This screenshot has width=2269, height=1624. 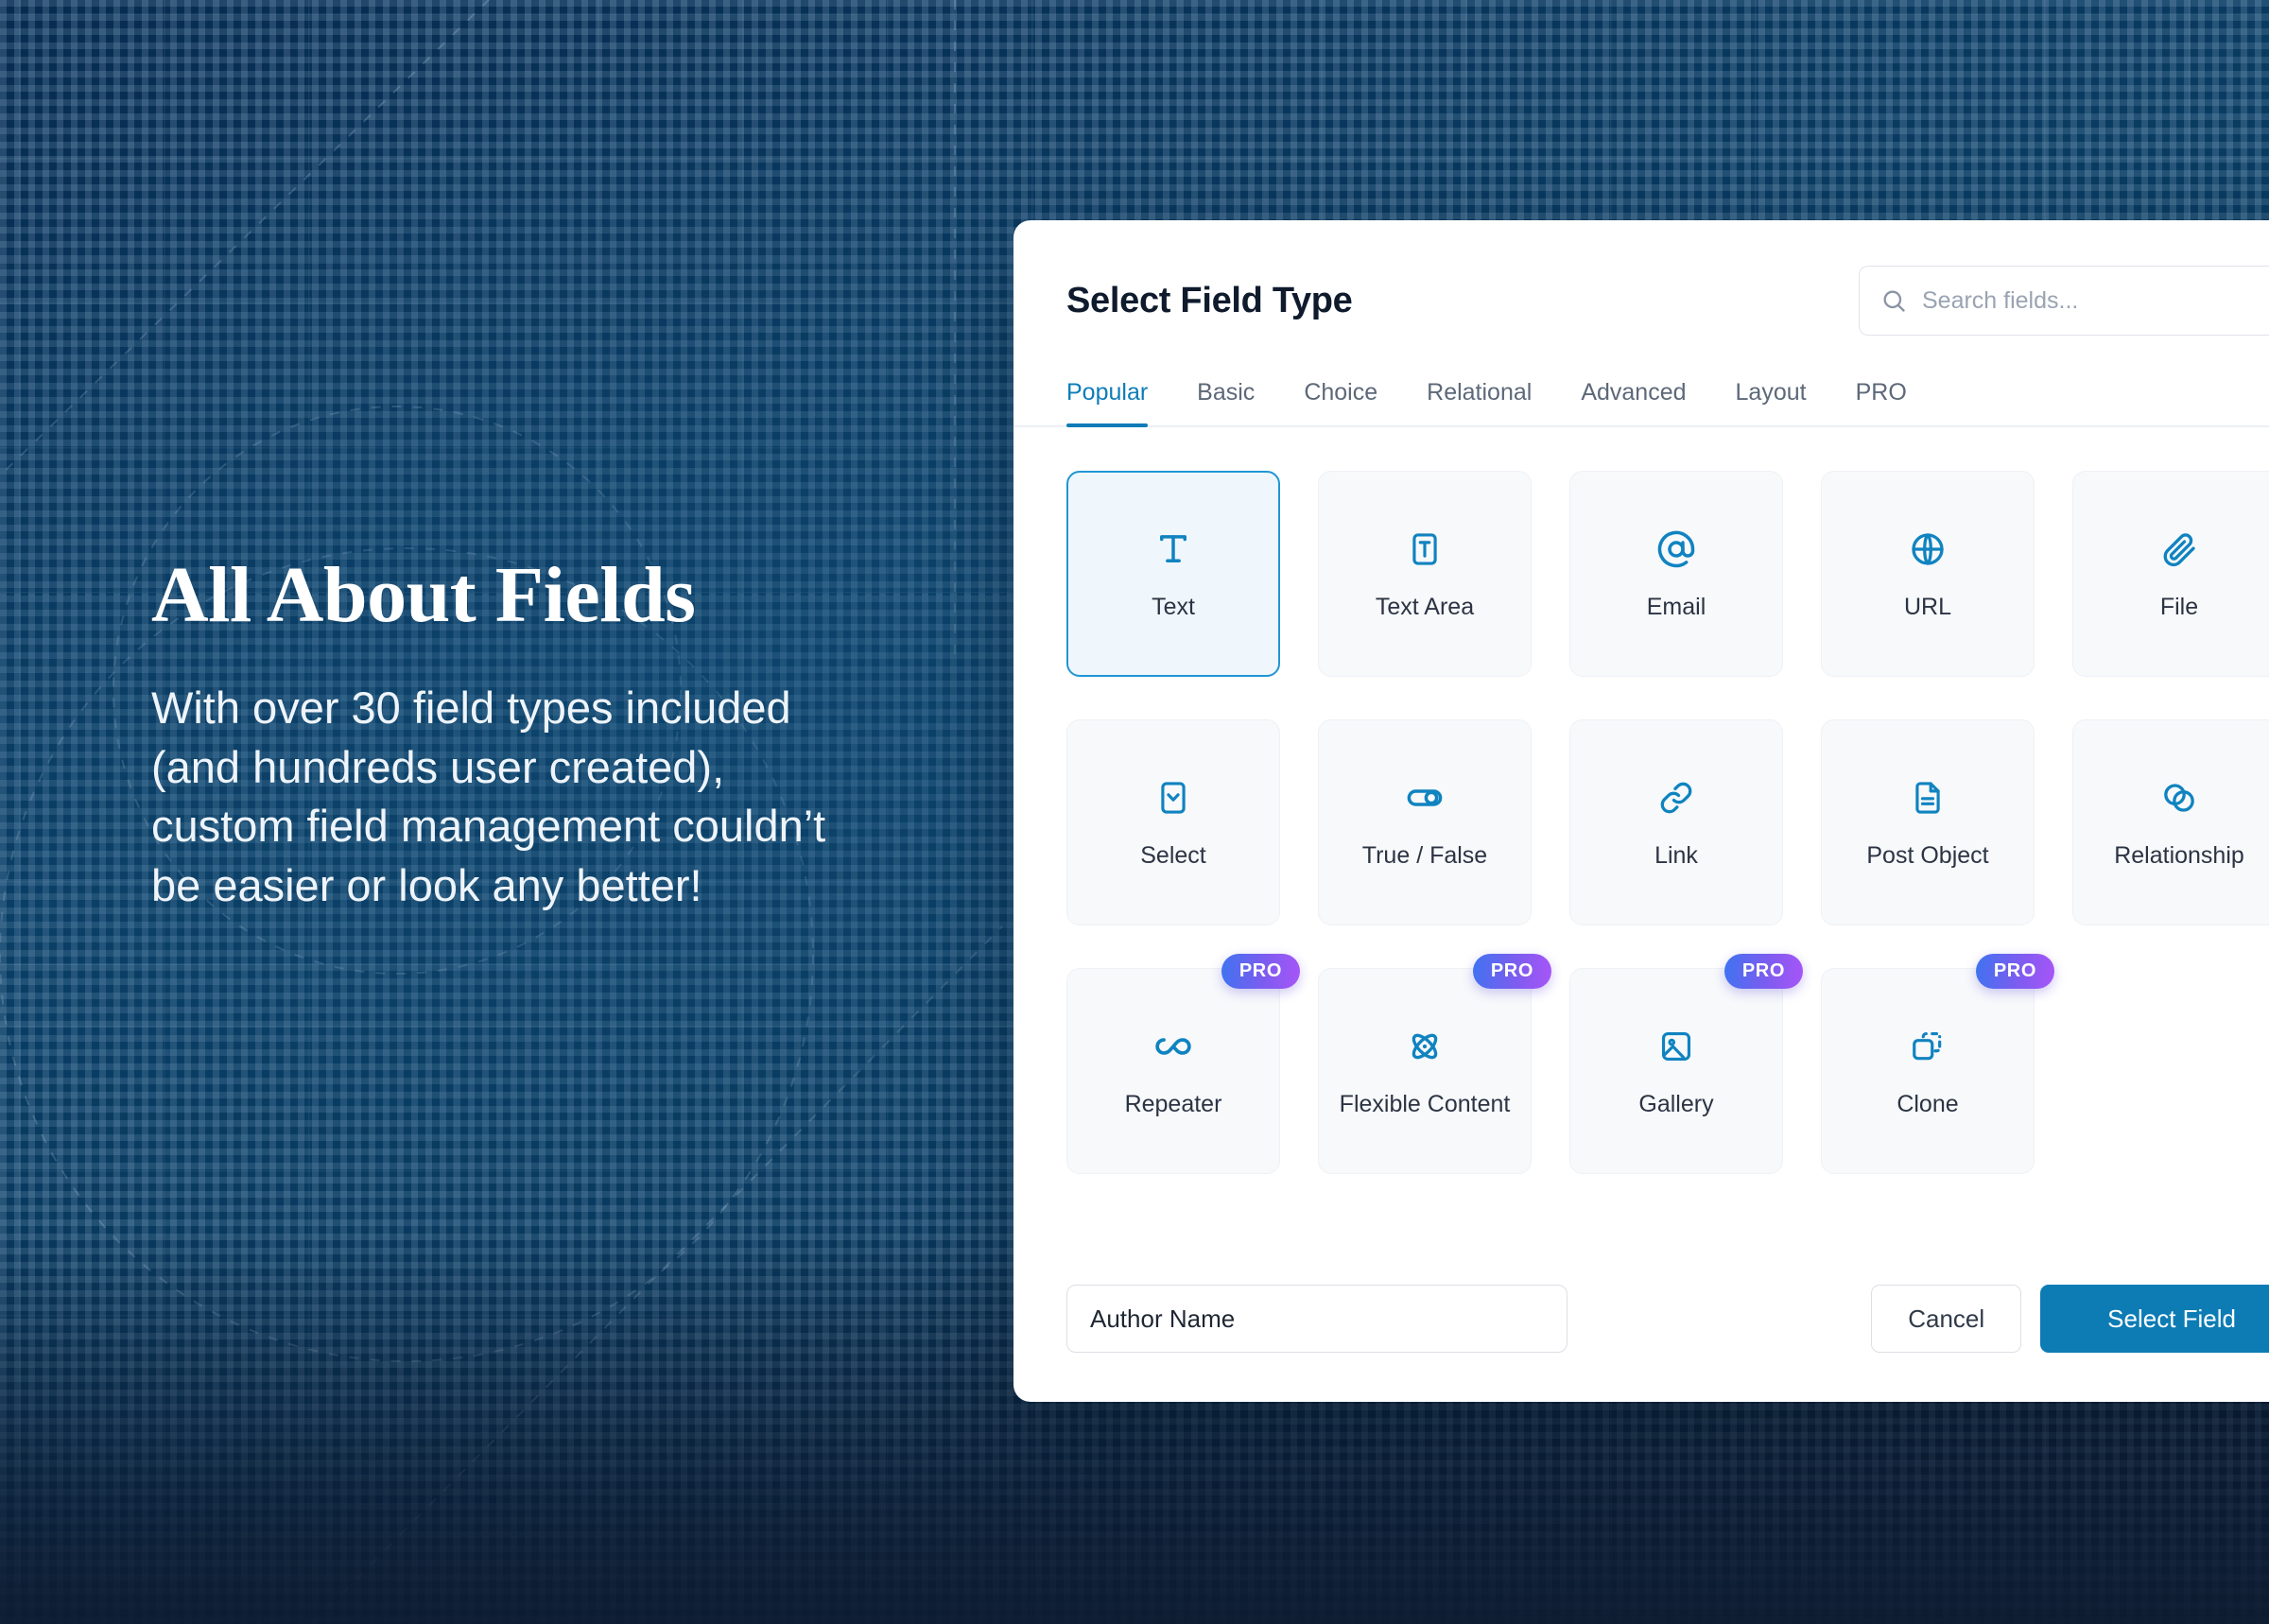 I want to click on field-type-label: URL, so click(x=1927, y=606).